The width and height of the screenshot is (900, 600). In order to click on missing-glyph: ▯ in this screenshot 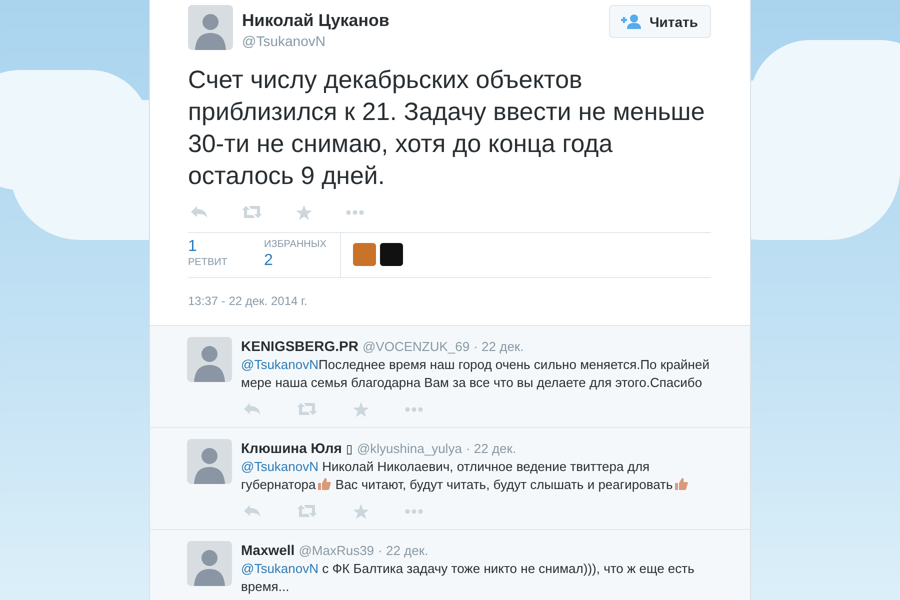, I will do `click(349, 449)`.